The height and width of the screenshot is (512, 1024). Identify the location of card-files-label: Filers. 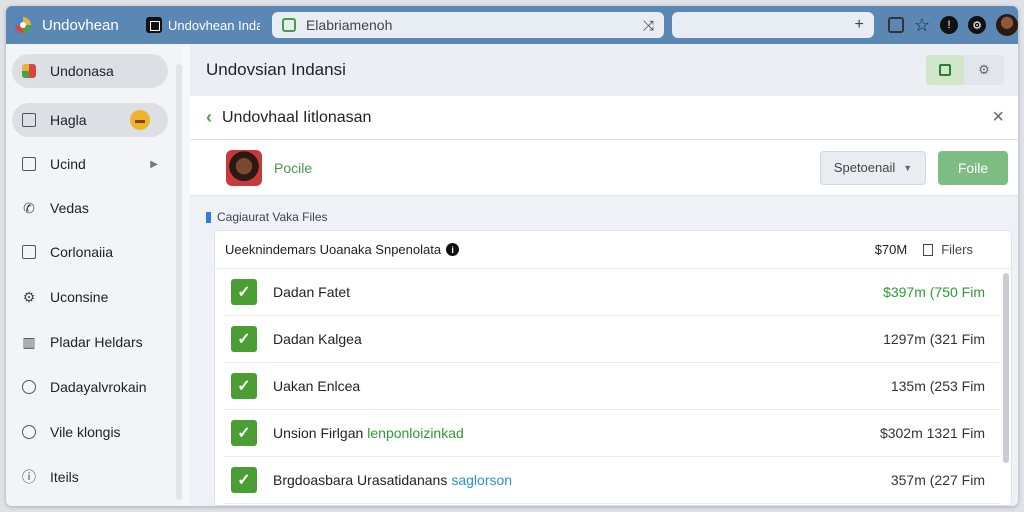
(957, 249).